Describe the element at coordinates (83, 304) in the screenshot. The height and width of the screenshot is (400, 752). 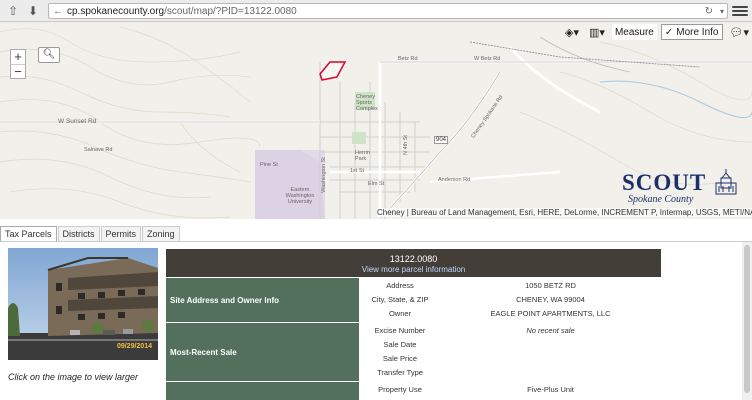
I see `parcel-photo: 09/29/2014` at that location.